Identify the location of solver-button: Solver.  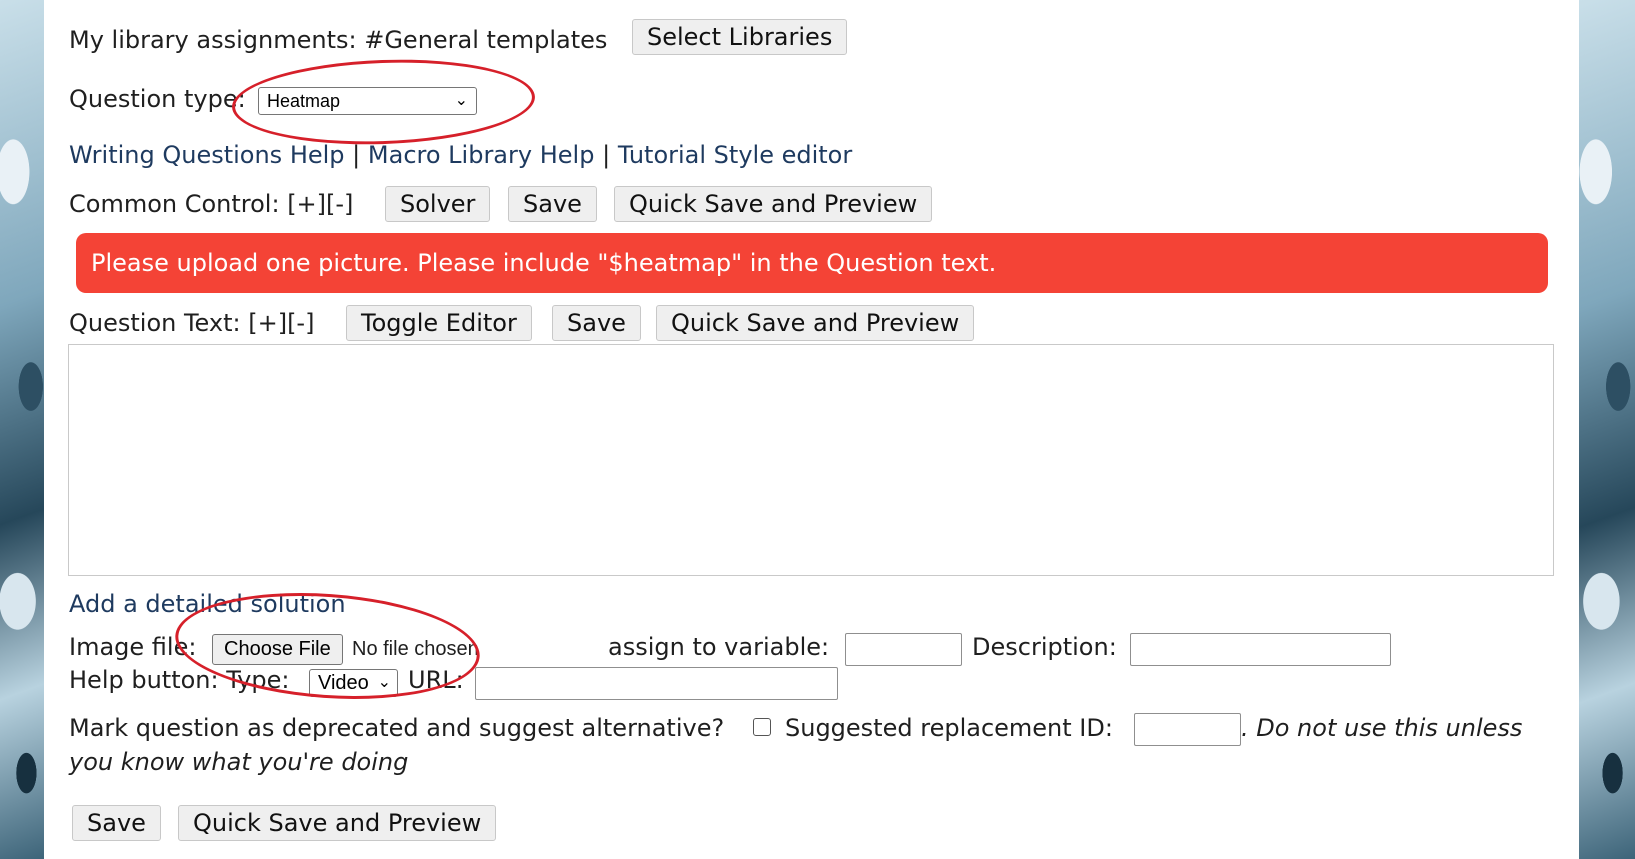
(438, 204).